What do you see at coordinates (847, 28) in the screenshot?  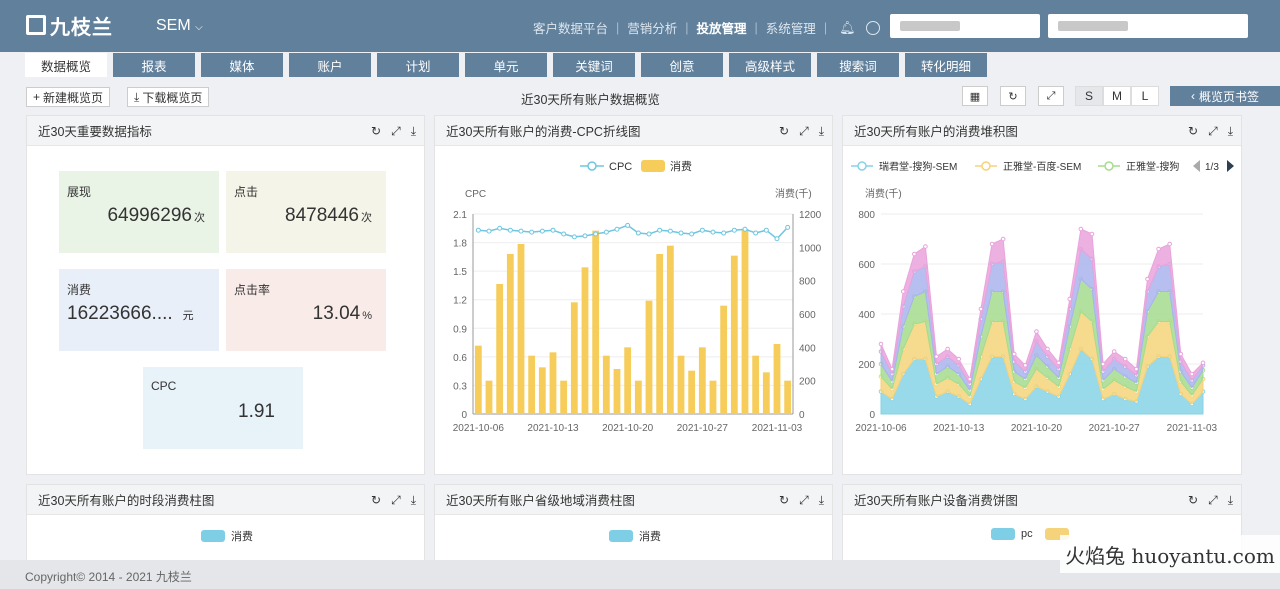 I see `bell-icon: 🔔︎` at bounding box center [847, 28].